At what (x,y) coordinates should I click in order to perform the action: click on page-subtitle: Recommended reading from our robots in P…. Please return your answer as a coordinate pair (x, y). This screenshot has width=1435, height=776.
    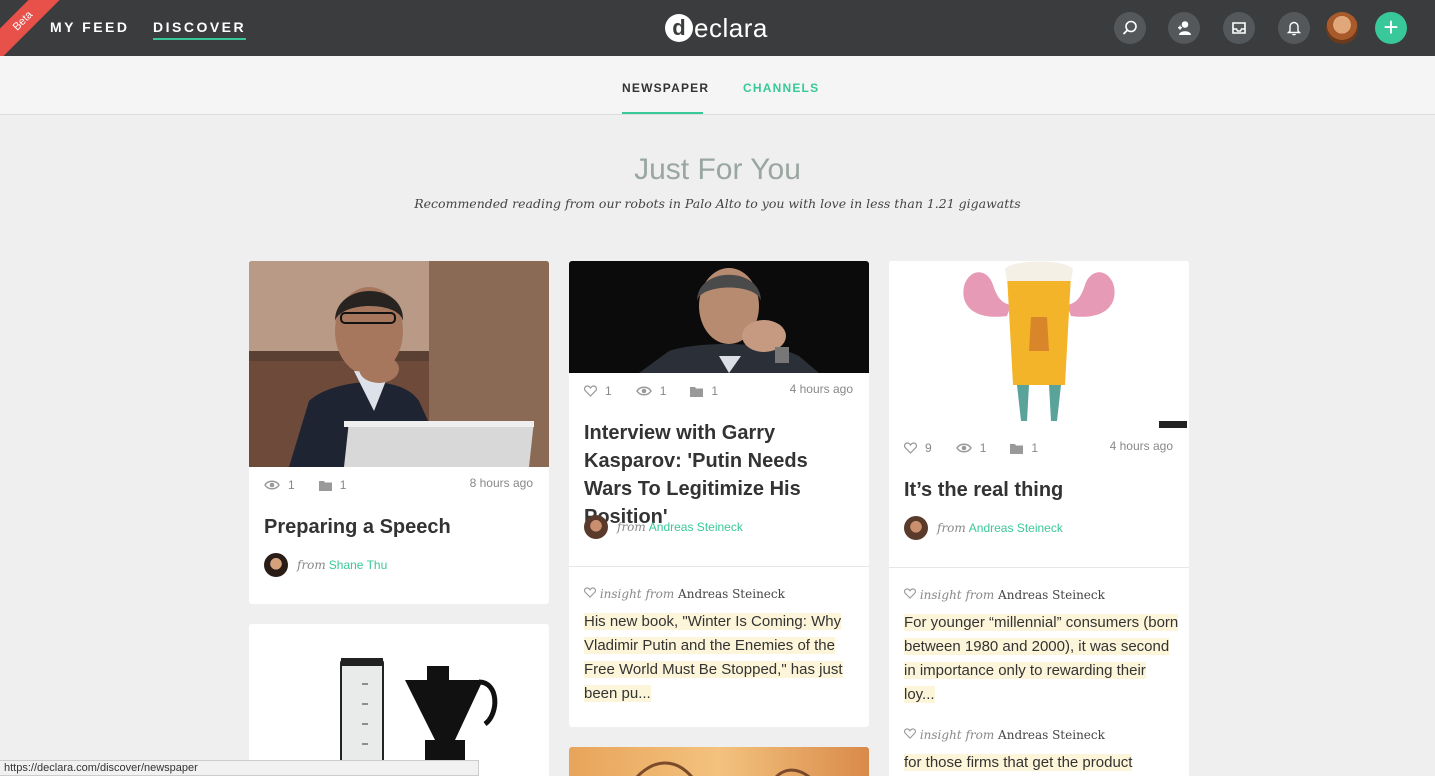
    Looking at the image, I should click on (717, 203).